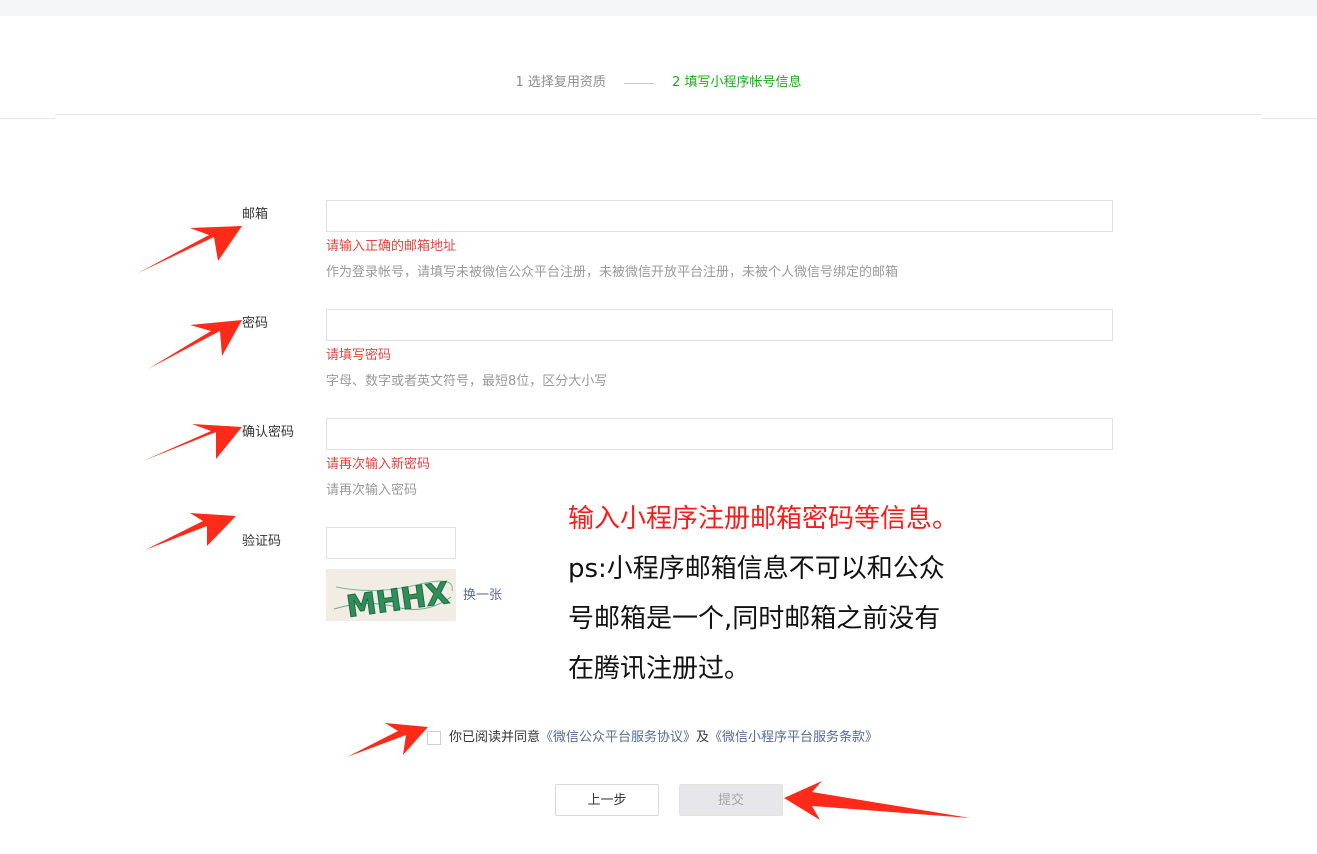 The height and width of the screenshot is (854, 1317). What do you see at coordinates (434, 738) in the screenshot?
I see `agreement-checkbox` at bounding box center [434, 738].